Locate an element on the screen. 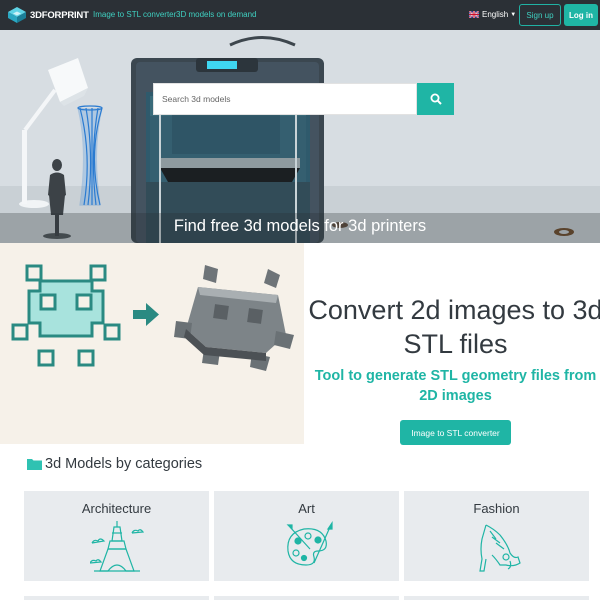  language-selector: English ▼ is located at coordinates (492, 14).